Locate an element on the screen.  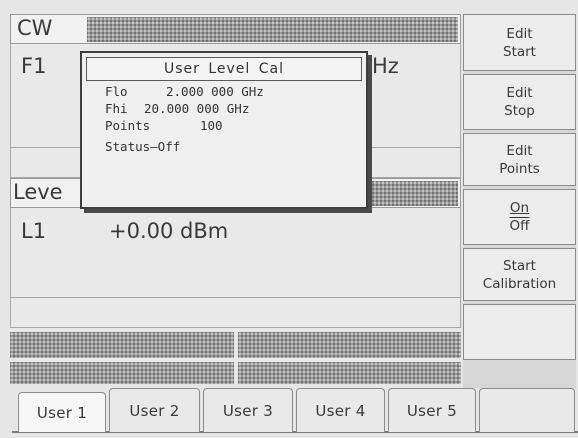
level-header-label: Leve is located at coordinates (38, 192).